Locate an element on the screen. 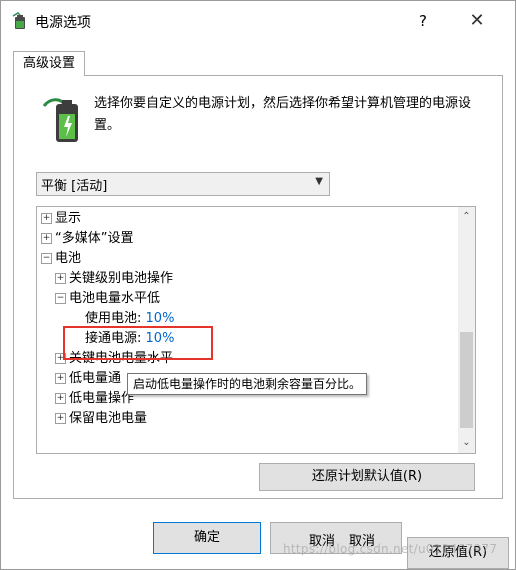  tree-item-label: 显示 is located at coordinates (68, 218).